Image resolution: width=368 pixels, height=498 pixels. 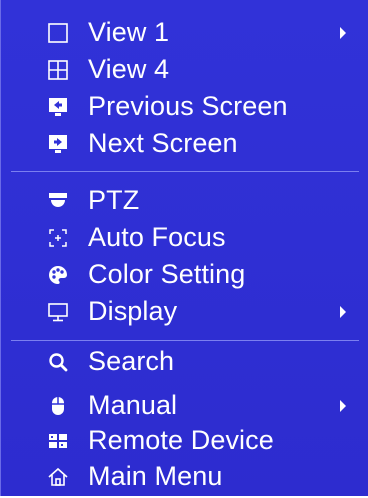 I want to click on menu-item-search: Search, so click(x=184, y=362).